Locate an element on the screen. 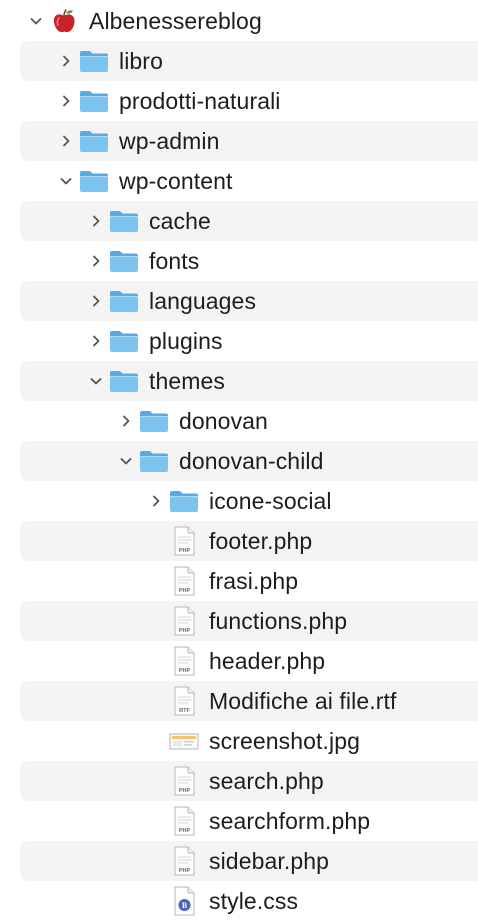 This screenshot has width=478, height=920. list-item-functions-php: PHP functions.php is located at coordinates (249, 621).